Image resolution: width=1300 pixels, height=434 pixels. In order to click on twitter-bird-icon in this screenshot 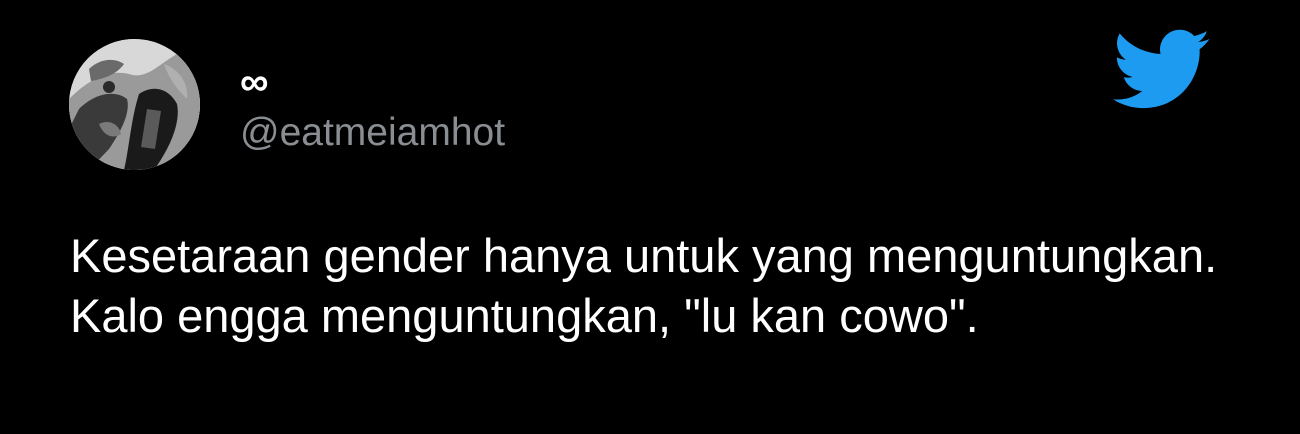, I will do `click(1160, 69)`.